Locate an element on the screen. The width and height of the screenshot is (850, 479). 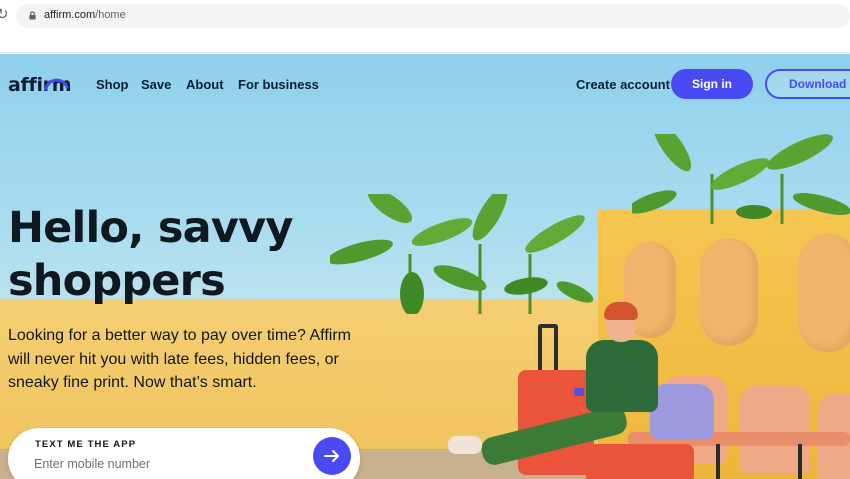
nav-link-save: Save is located at coordinates (156, 84).